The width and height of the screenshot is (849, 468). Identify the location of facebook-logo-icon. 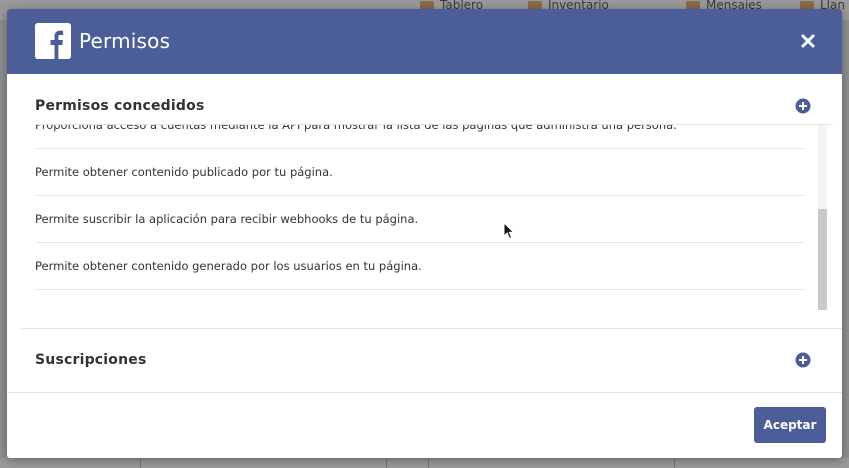
(53, 41).